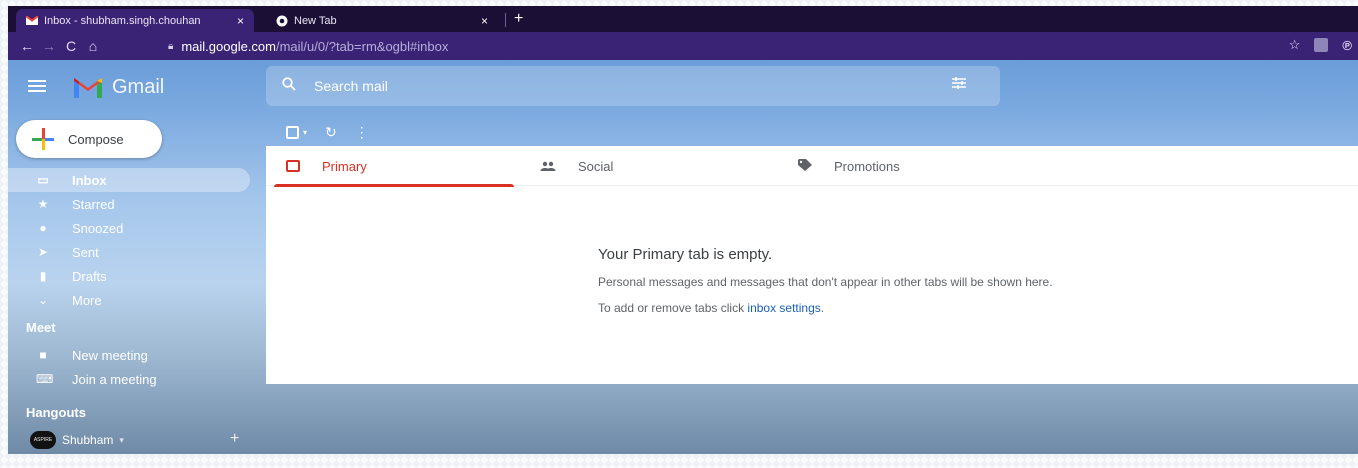  What do you see at coordinates (805, 166) in the screenshot?
I see `tag-icon` at bounding box center [805, 166].